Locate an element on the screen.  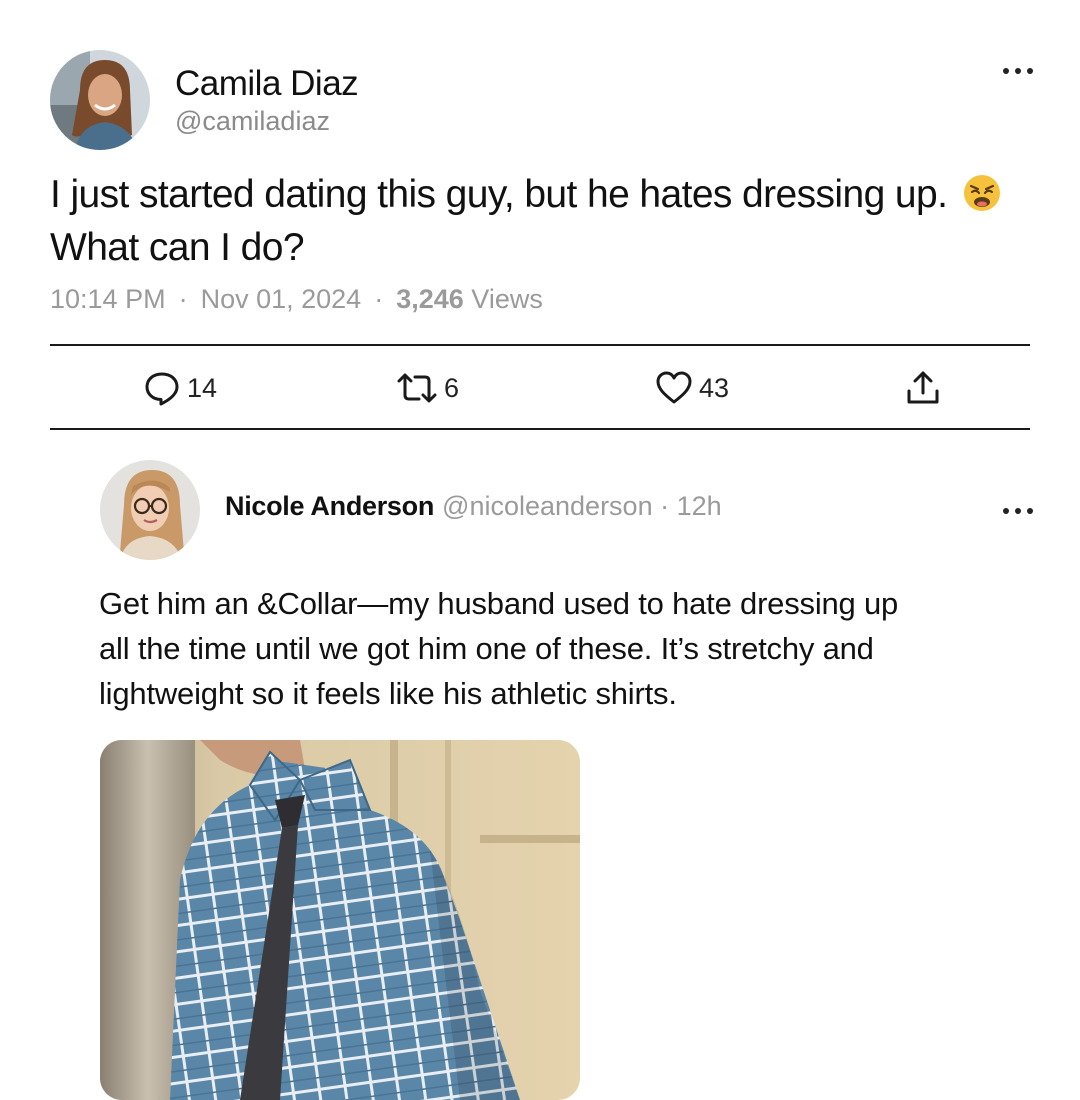
retweet-count: 6 is located at coordinates (452, 387).